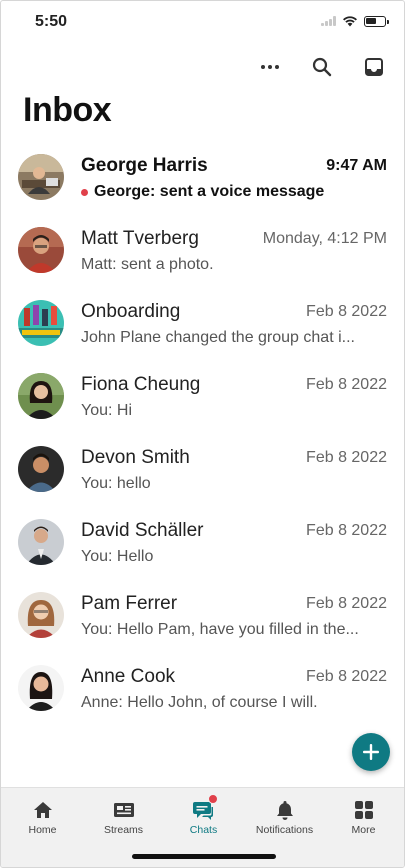  I want to click on grid-icon, so click(363, 810).